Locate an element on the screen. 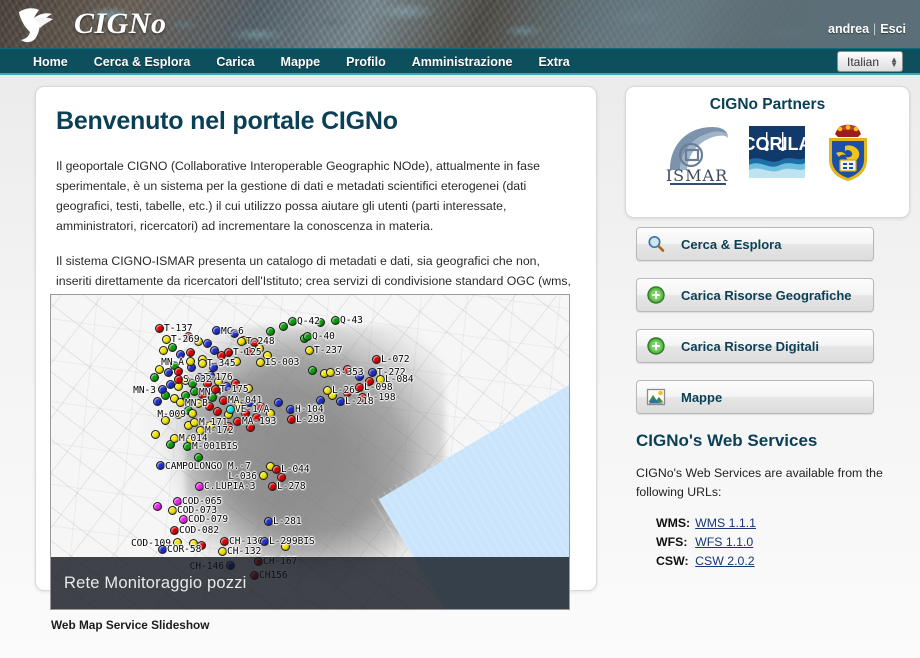  map-image-icon is located at coordinates (656, 397).